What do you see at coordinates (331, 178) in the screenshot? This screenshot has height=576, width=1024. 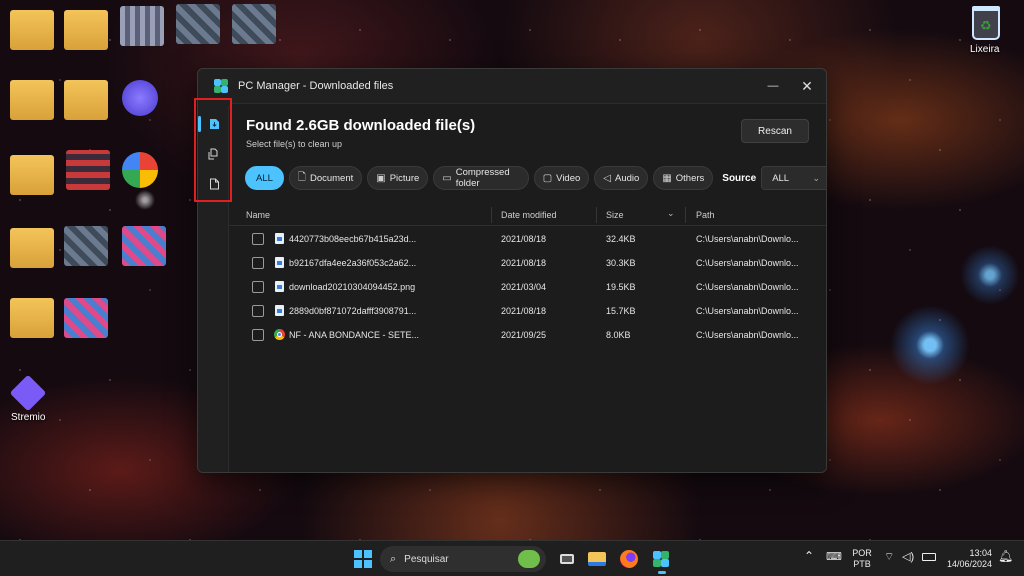 I see `filter-chip-label: Document` at bounding box center [331, 178].